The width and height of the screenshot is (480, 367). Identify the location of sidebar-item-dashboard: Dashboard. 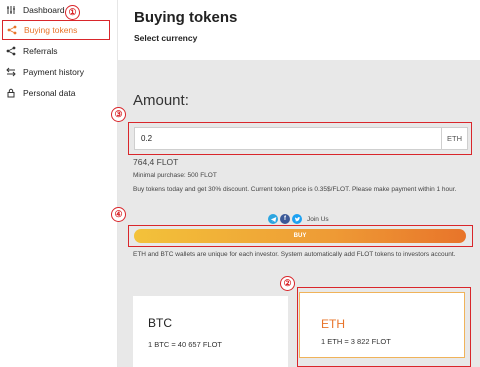
(56, 10).